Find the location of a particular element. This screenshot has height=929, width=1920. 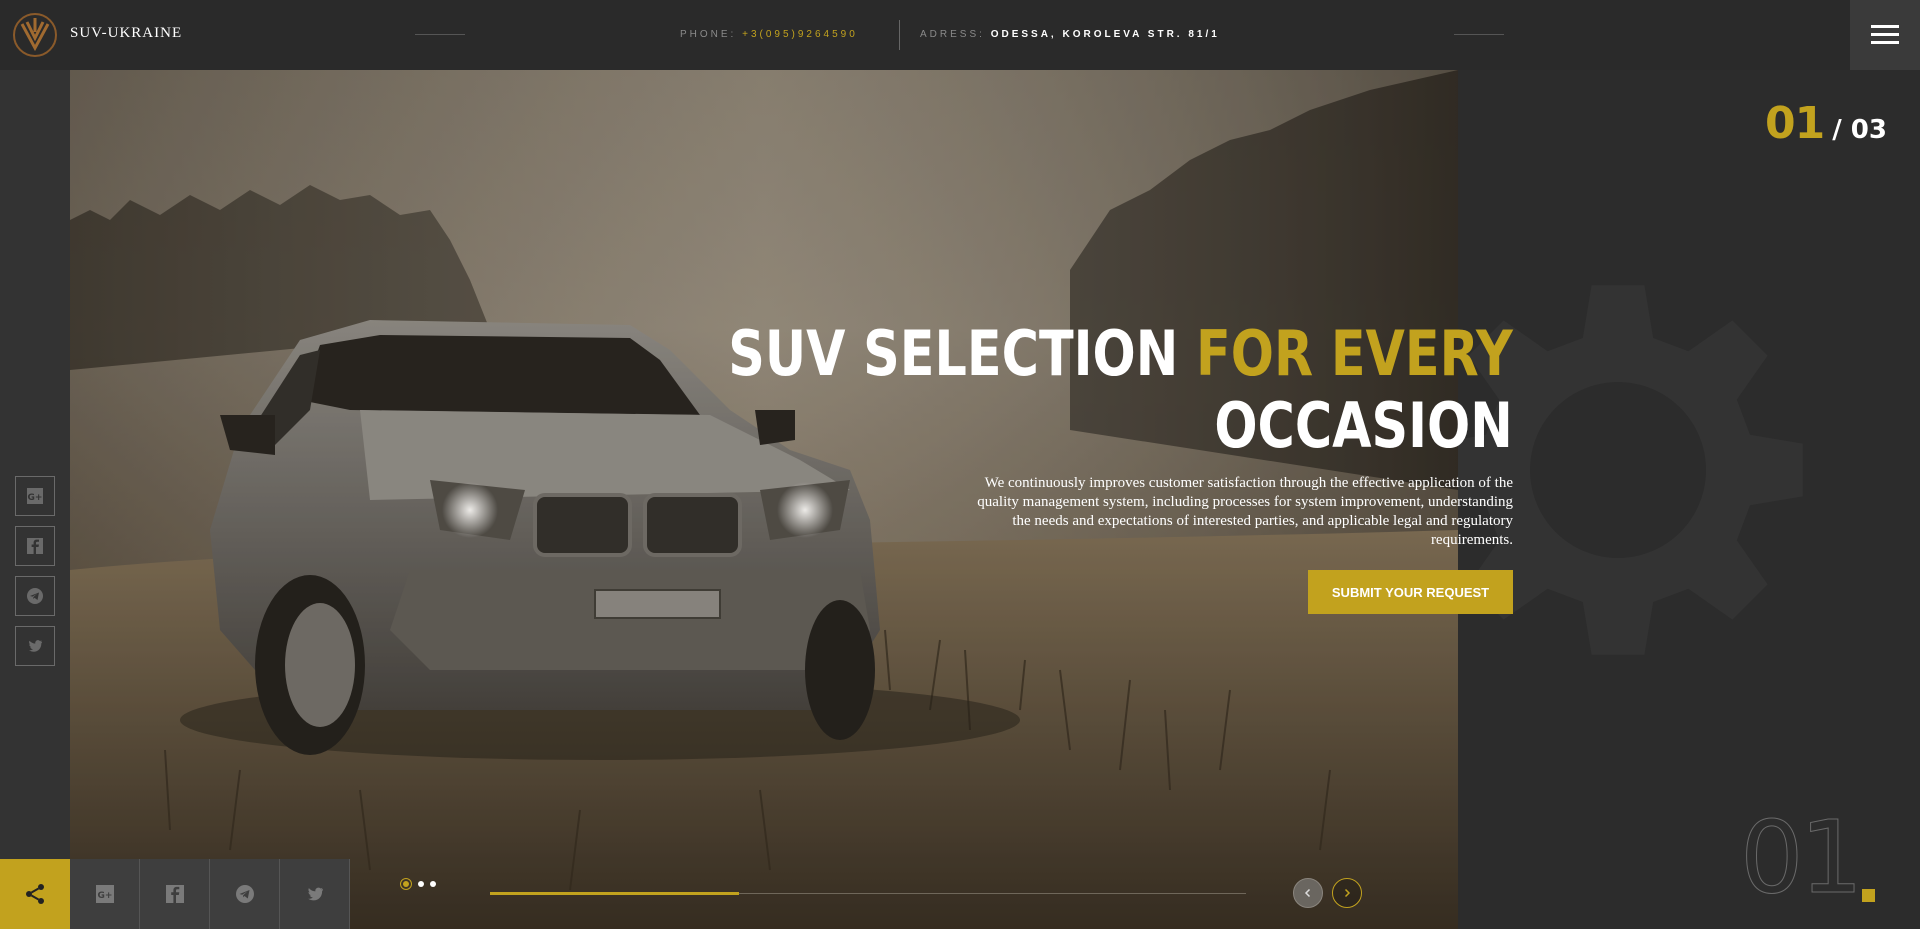

chevron-right-icon is located at coordinates (1347, 893).